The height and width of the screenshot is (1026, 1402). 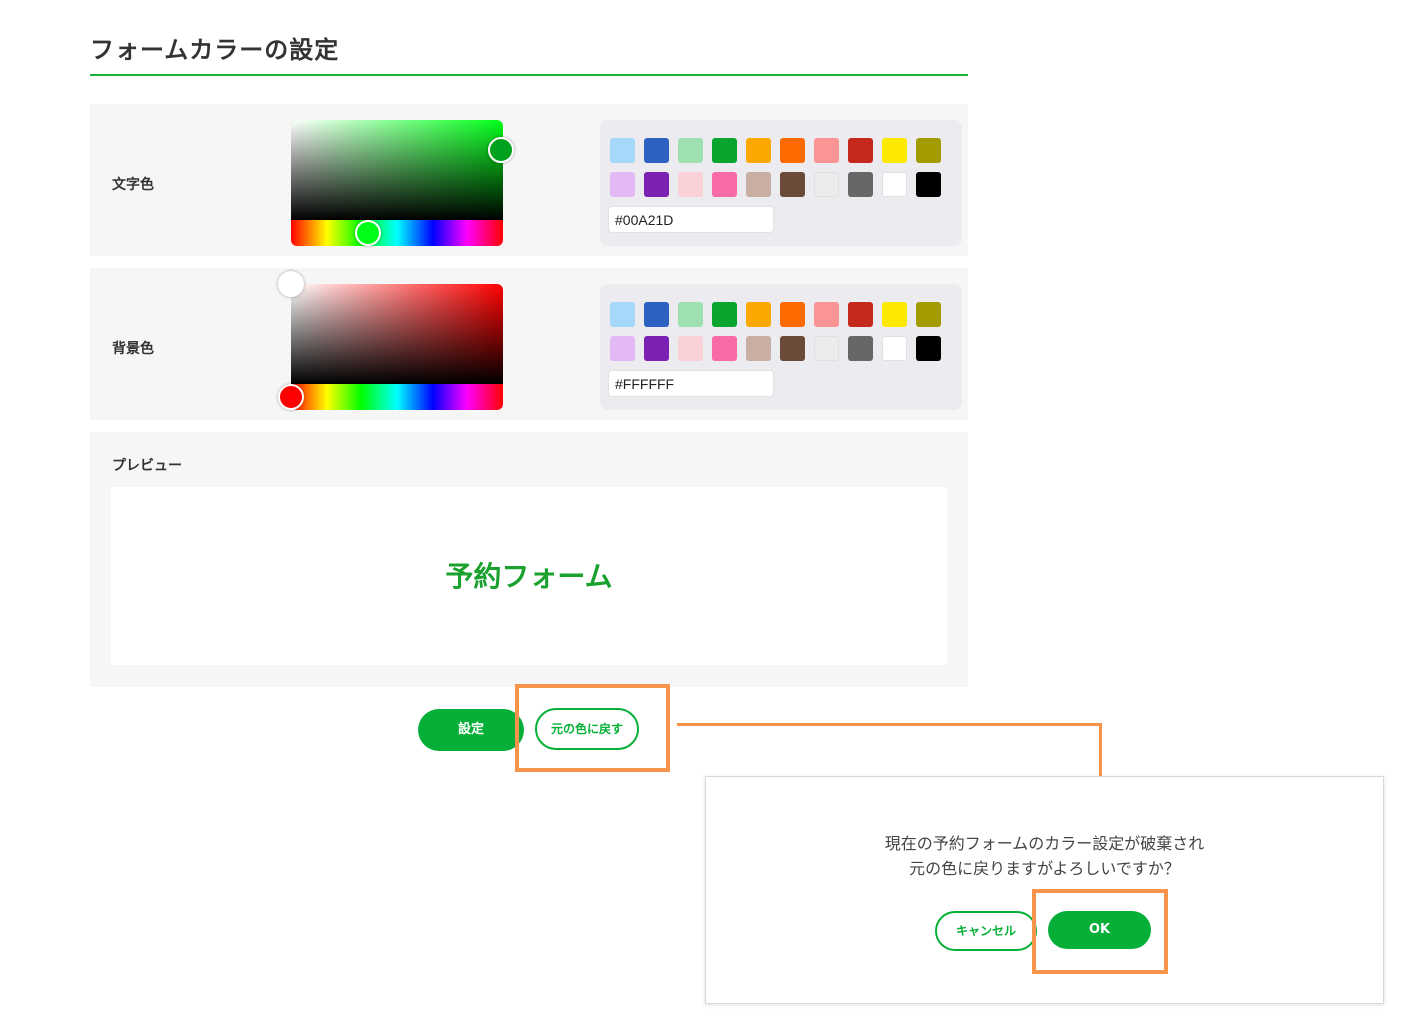 What do you see at coordinates (1044, 843) in the screenshot?
I see `dialog-message-line1: 現在の予約フォームのカラー設定が破棄され` at bounding box center [1044, 843].